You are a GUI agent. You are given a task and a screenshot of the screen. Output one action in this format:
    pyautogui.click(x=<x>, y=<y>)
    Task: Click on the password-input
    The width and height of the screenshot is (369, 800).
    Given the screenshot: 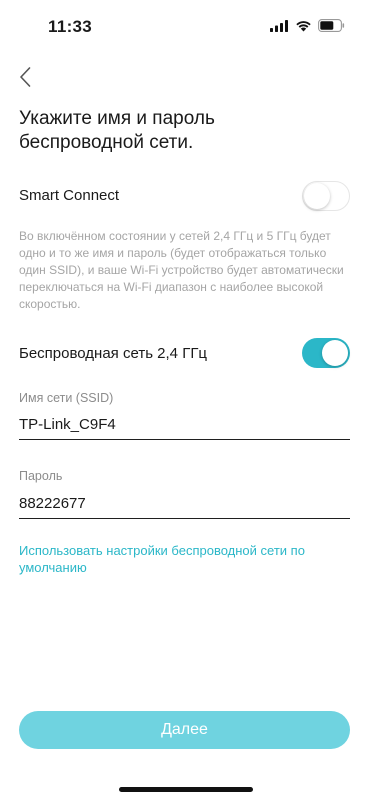 What is the action you would take?
    pyautogui.click(x=184, y=507)
    